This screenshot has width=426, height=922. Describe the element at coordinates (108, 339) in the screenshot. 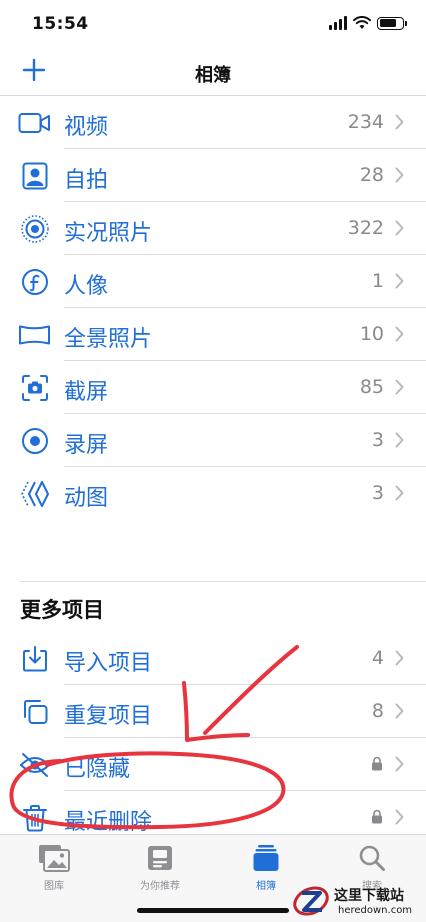

I see `album-label: 全景照片` at that location.